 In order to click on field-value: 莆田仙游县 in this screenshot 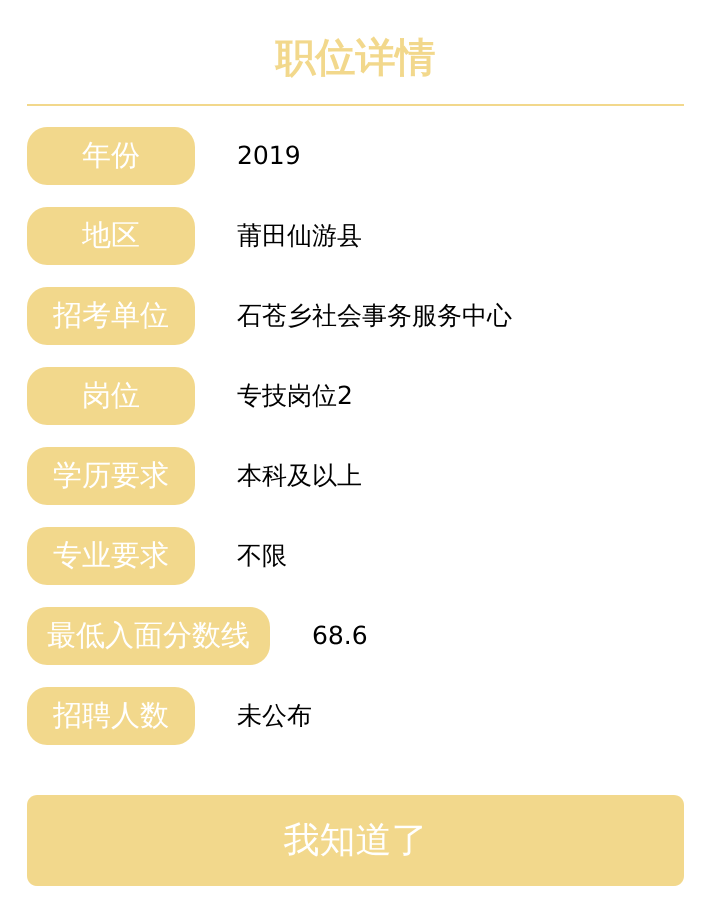, I will do `click(299, 236)`.